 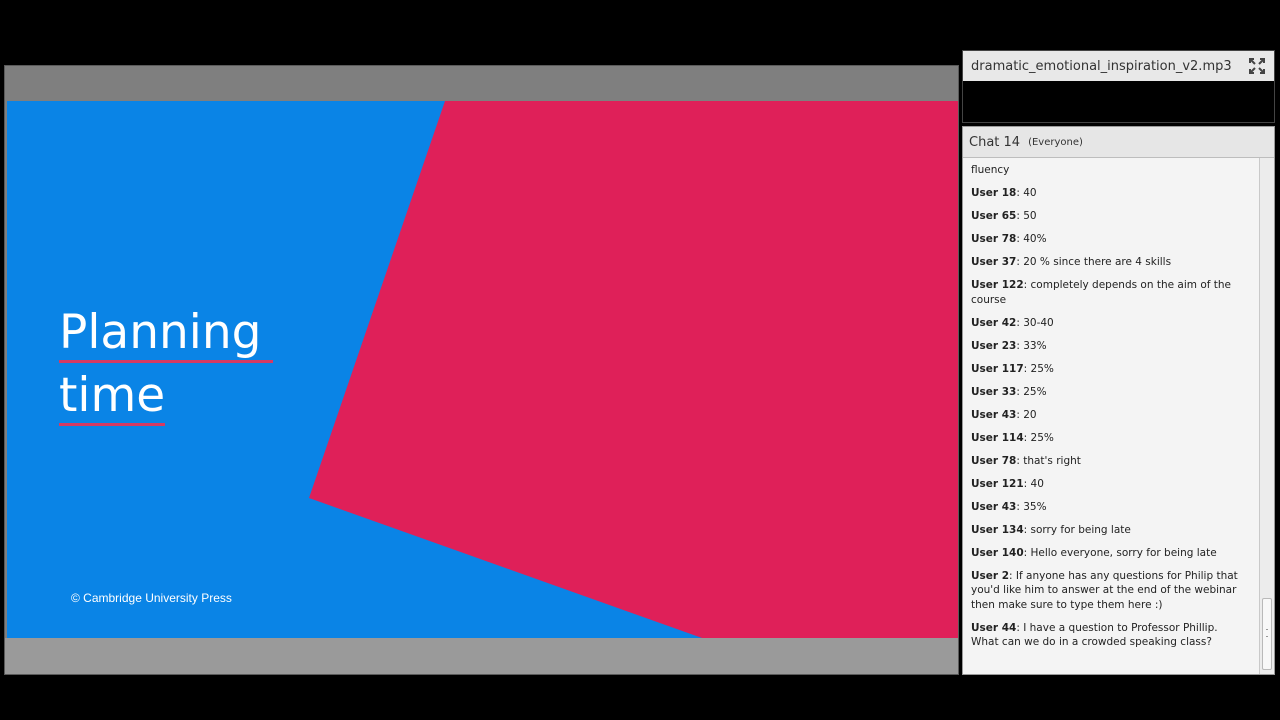 What do you see at coordinates (994, 216) in the screenshot?
I see `chat-message-user: User 65` at bounding box center [994, 216].